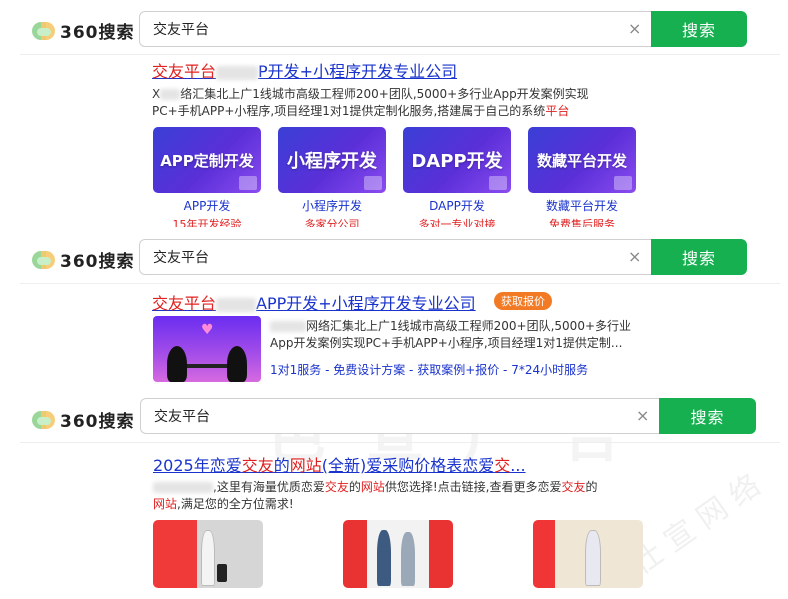 The width and height of the screenshot is (788, 599). Describe the element at coordinates (222, 573) in the screenshot. I see `luggage-shape` at that location.